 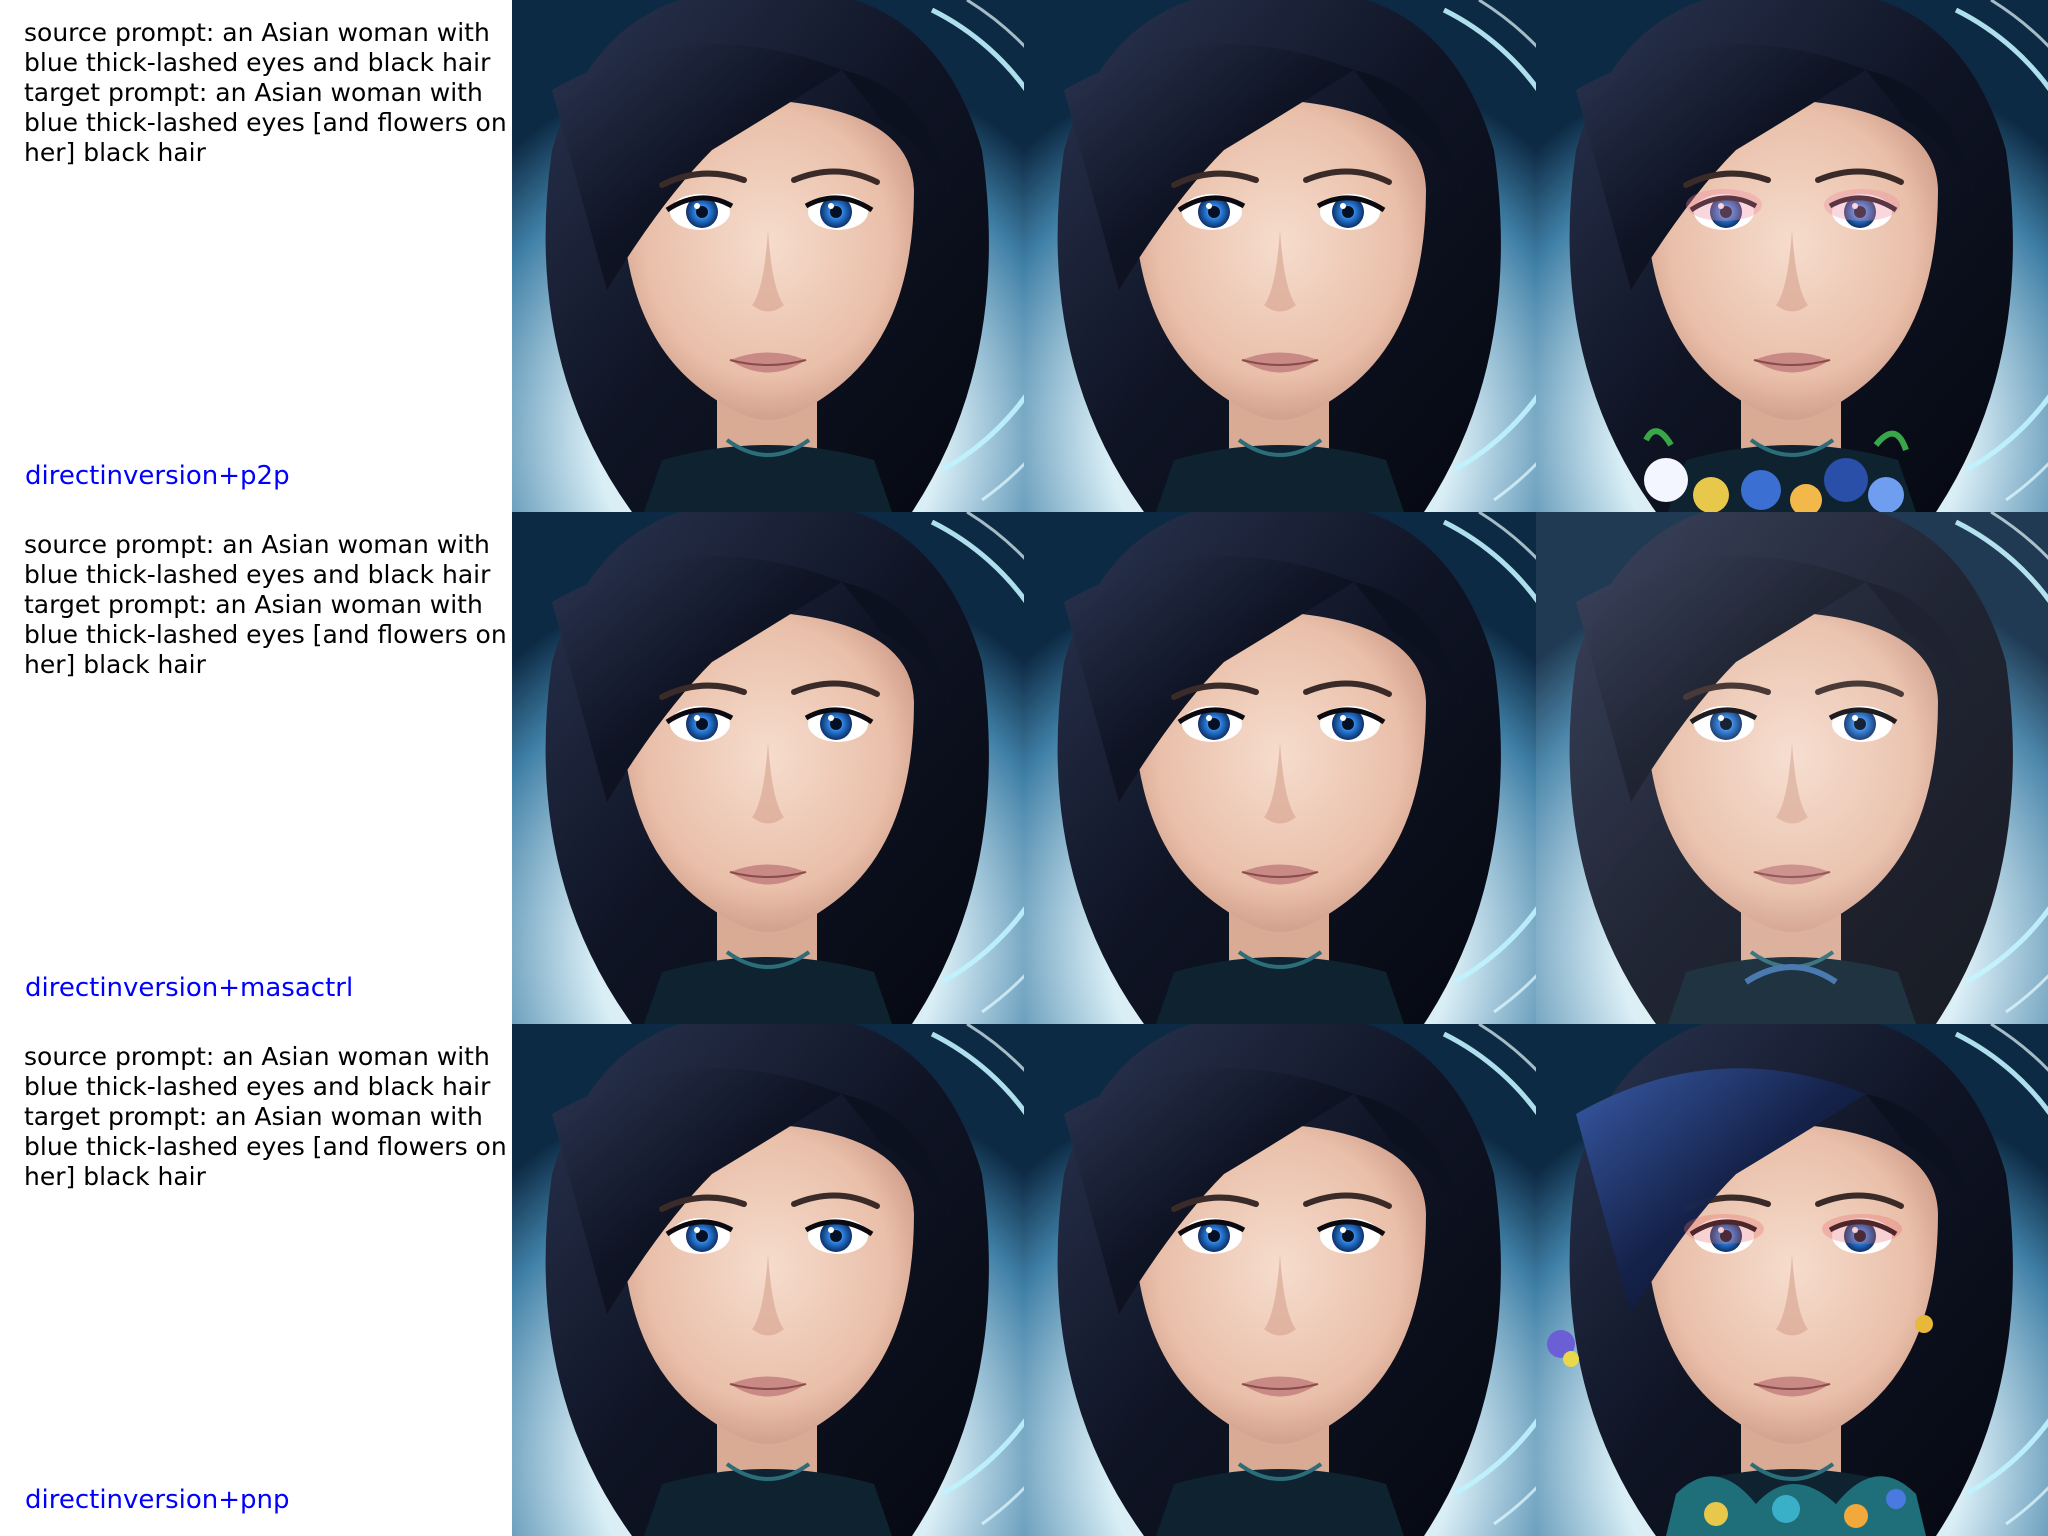 What do you see at coordinates (157, 476) in the screenshot?
I see `method-label: directinversion+p2p` at bounding box center [157, 476].